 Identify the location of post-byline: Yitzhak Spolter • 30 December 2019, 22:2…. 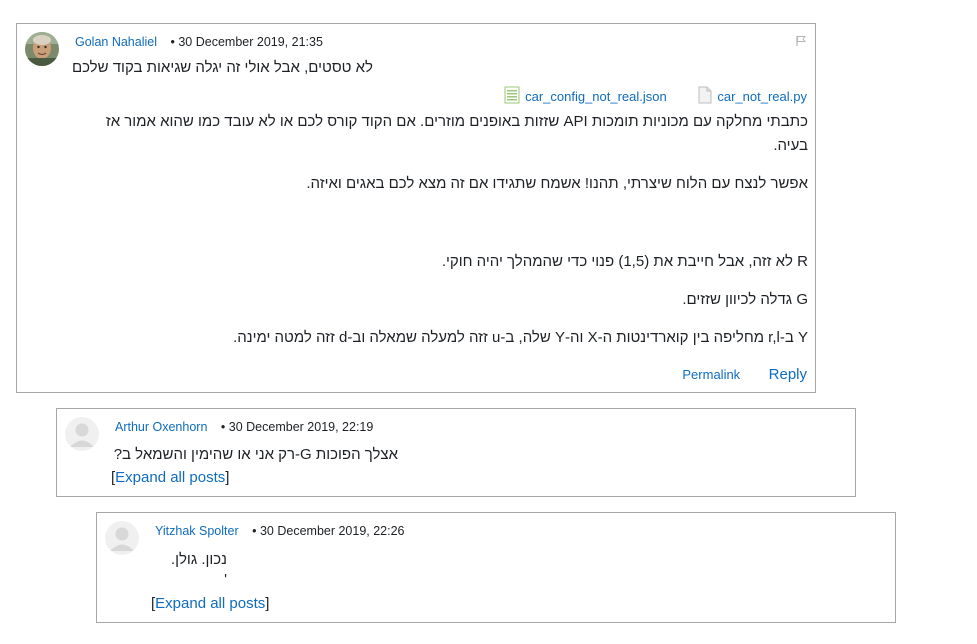
(280, 531).